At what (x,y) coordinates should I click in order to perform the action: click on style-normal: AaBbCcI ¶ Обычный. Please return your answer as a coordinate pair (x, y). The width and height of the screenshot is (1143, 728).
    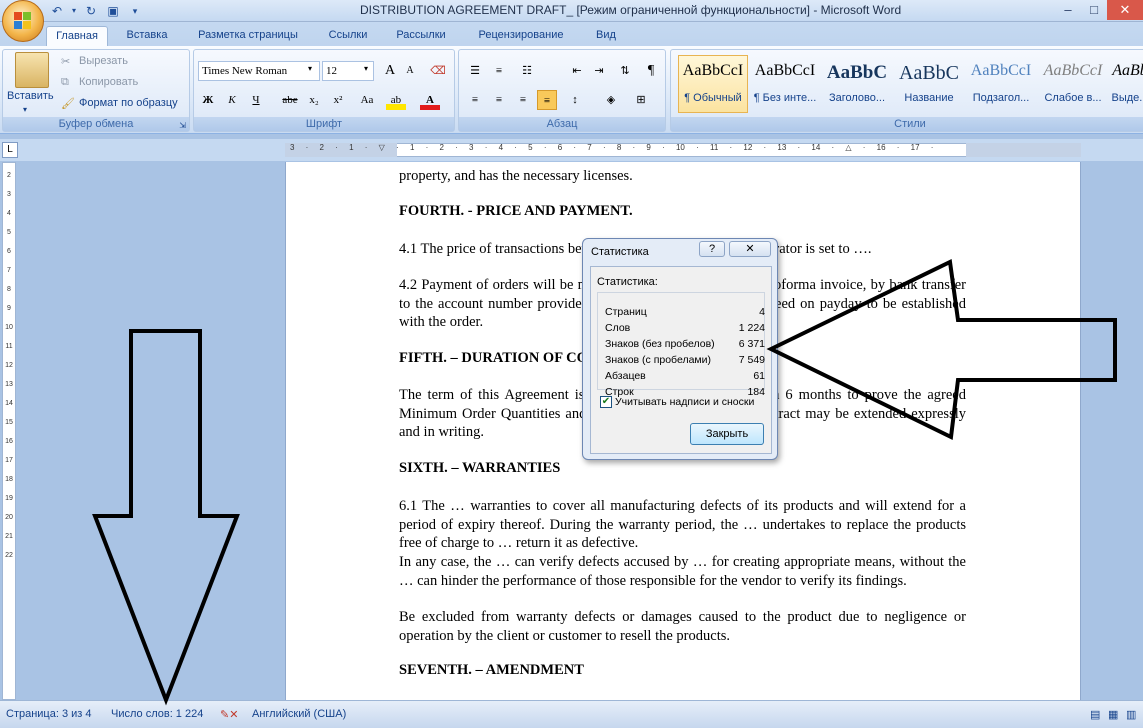
    Looking at the image, I should click on (713, 84).